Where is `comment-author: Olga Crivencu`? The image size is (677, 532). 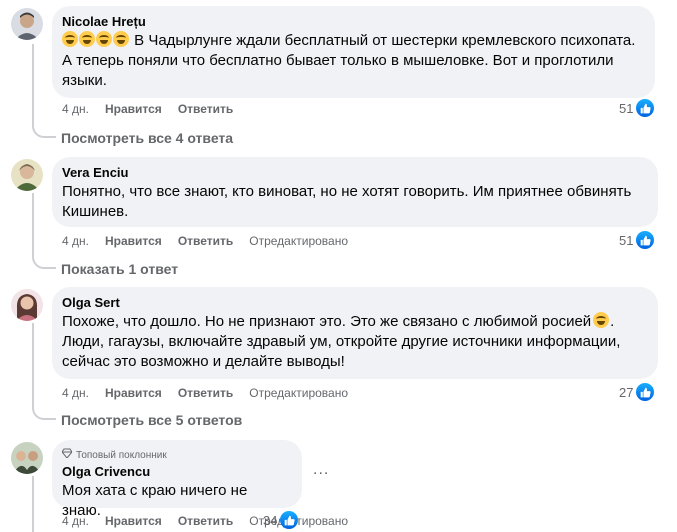
comment-author: Olga Crivencu is located at coordinates (176, 472).